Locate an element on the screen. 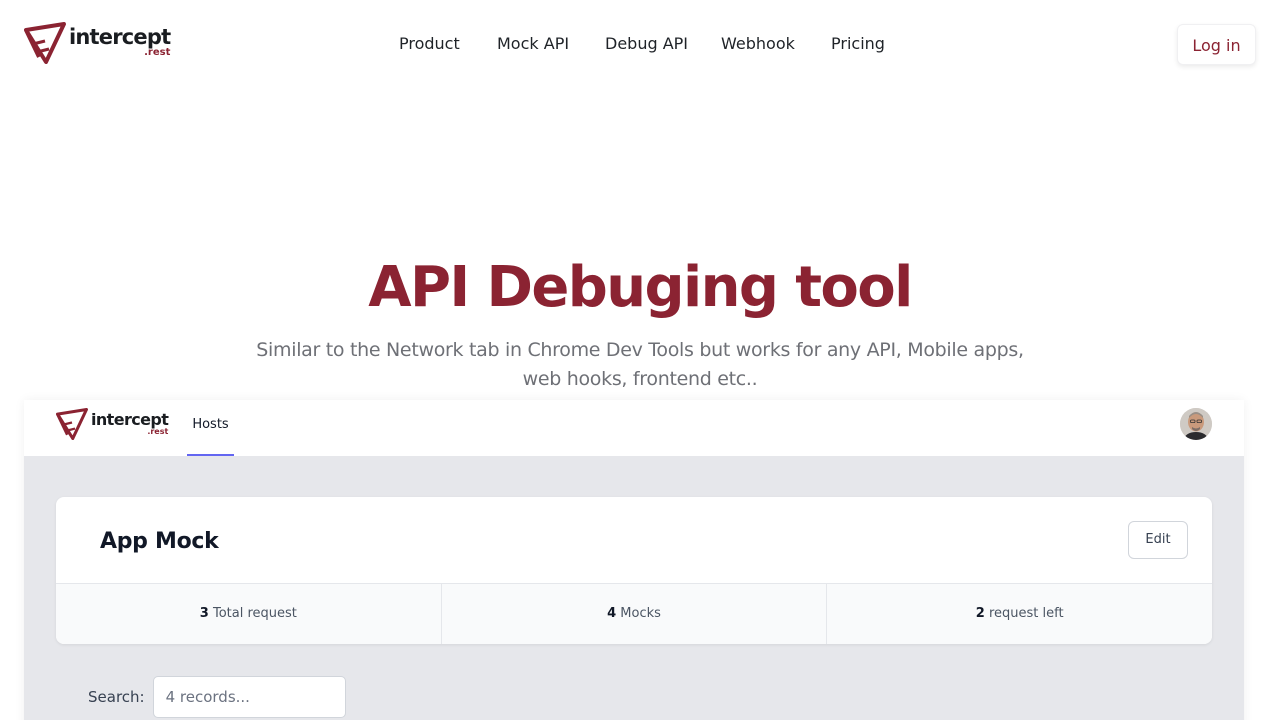 This screenshot has height=720, width=1280. stat-request-left: 2 request left is located at coordinates (1019, 614).